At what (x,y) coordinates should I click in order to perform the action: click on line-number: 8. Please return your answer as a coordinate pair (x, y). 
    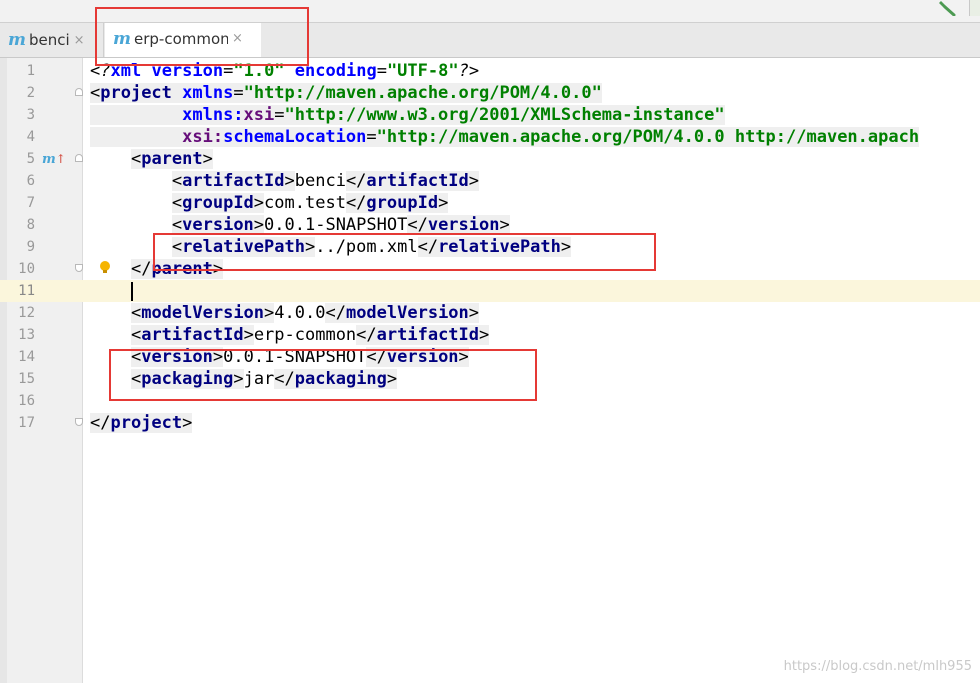
    Looking at the image, I should click on (30, 225).